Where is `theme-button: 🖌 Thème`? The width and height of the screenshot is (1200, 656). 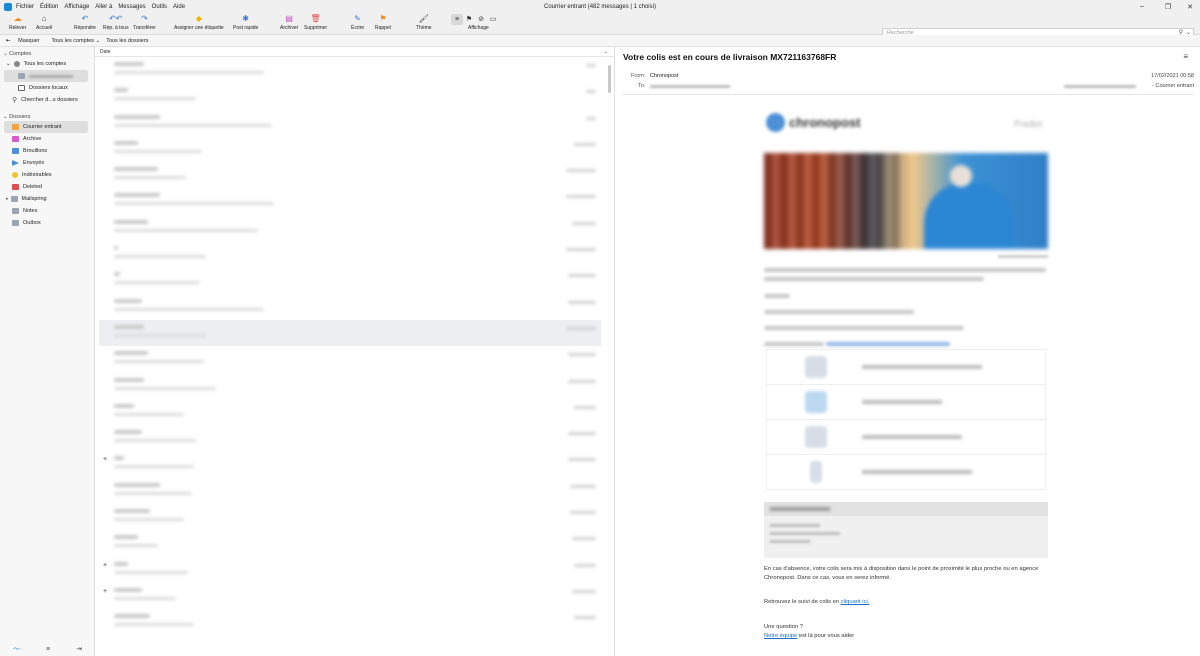
theme-button: 🖌 Thème is located at coordinates (424, 24).